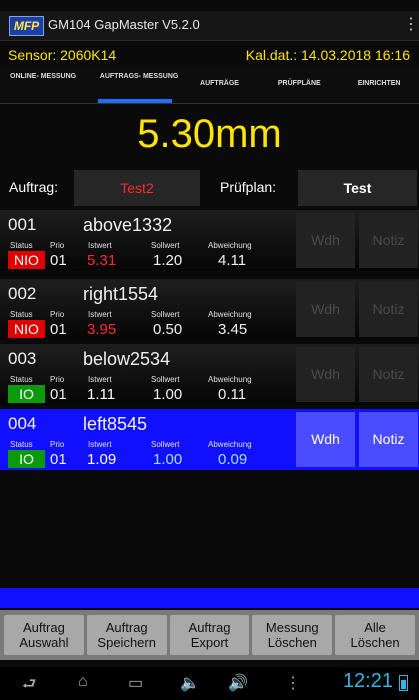  What do you see at coordinates (209, 134) in the screenshot?
I see `measurement-value: 5.30mm` at bounding box center [209, 134].